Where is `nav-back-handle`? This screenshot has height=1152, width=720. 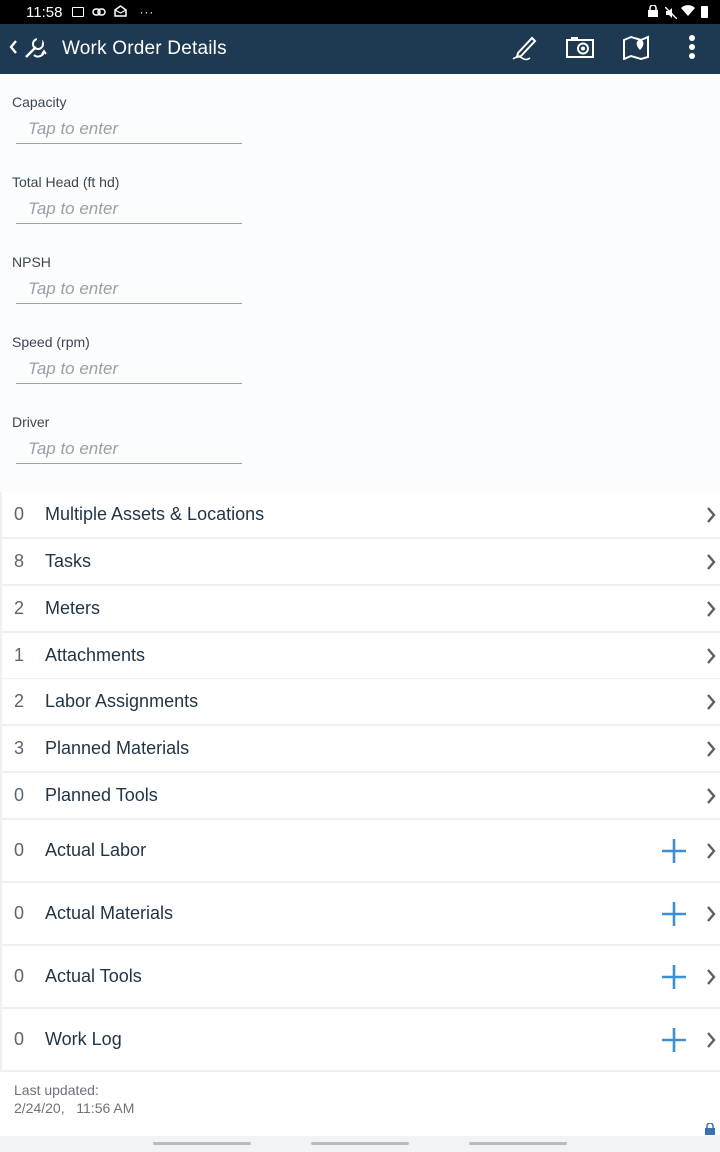 nav-back-handle is located at coordinates (518, 1143).